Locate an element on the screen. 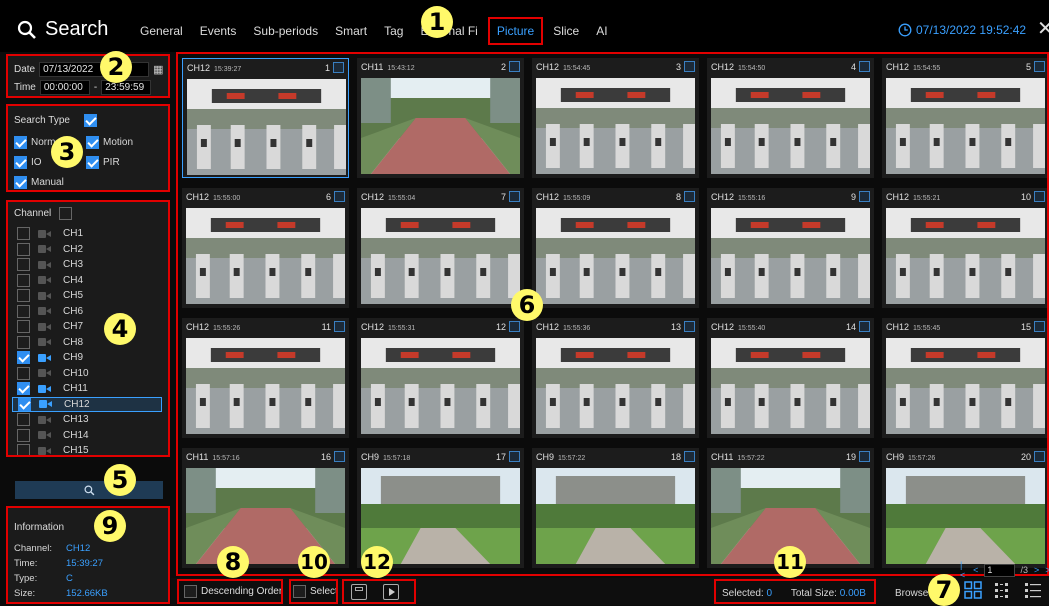  callout-9: 9 is located at coordinates (110, 526).